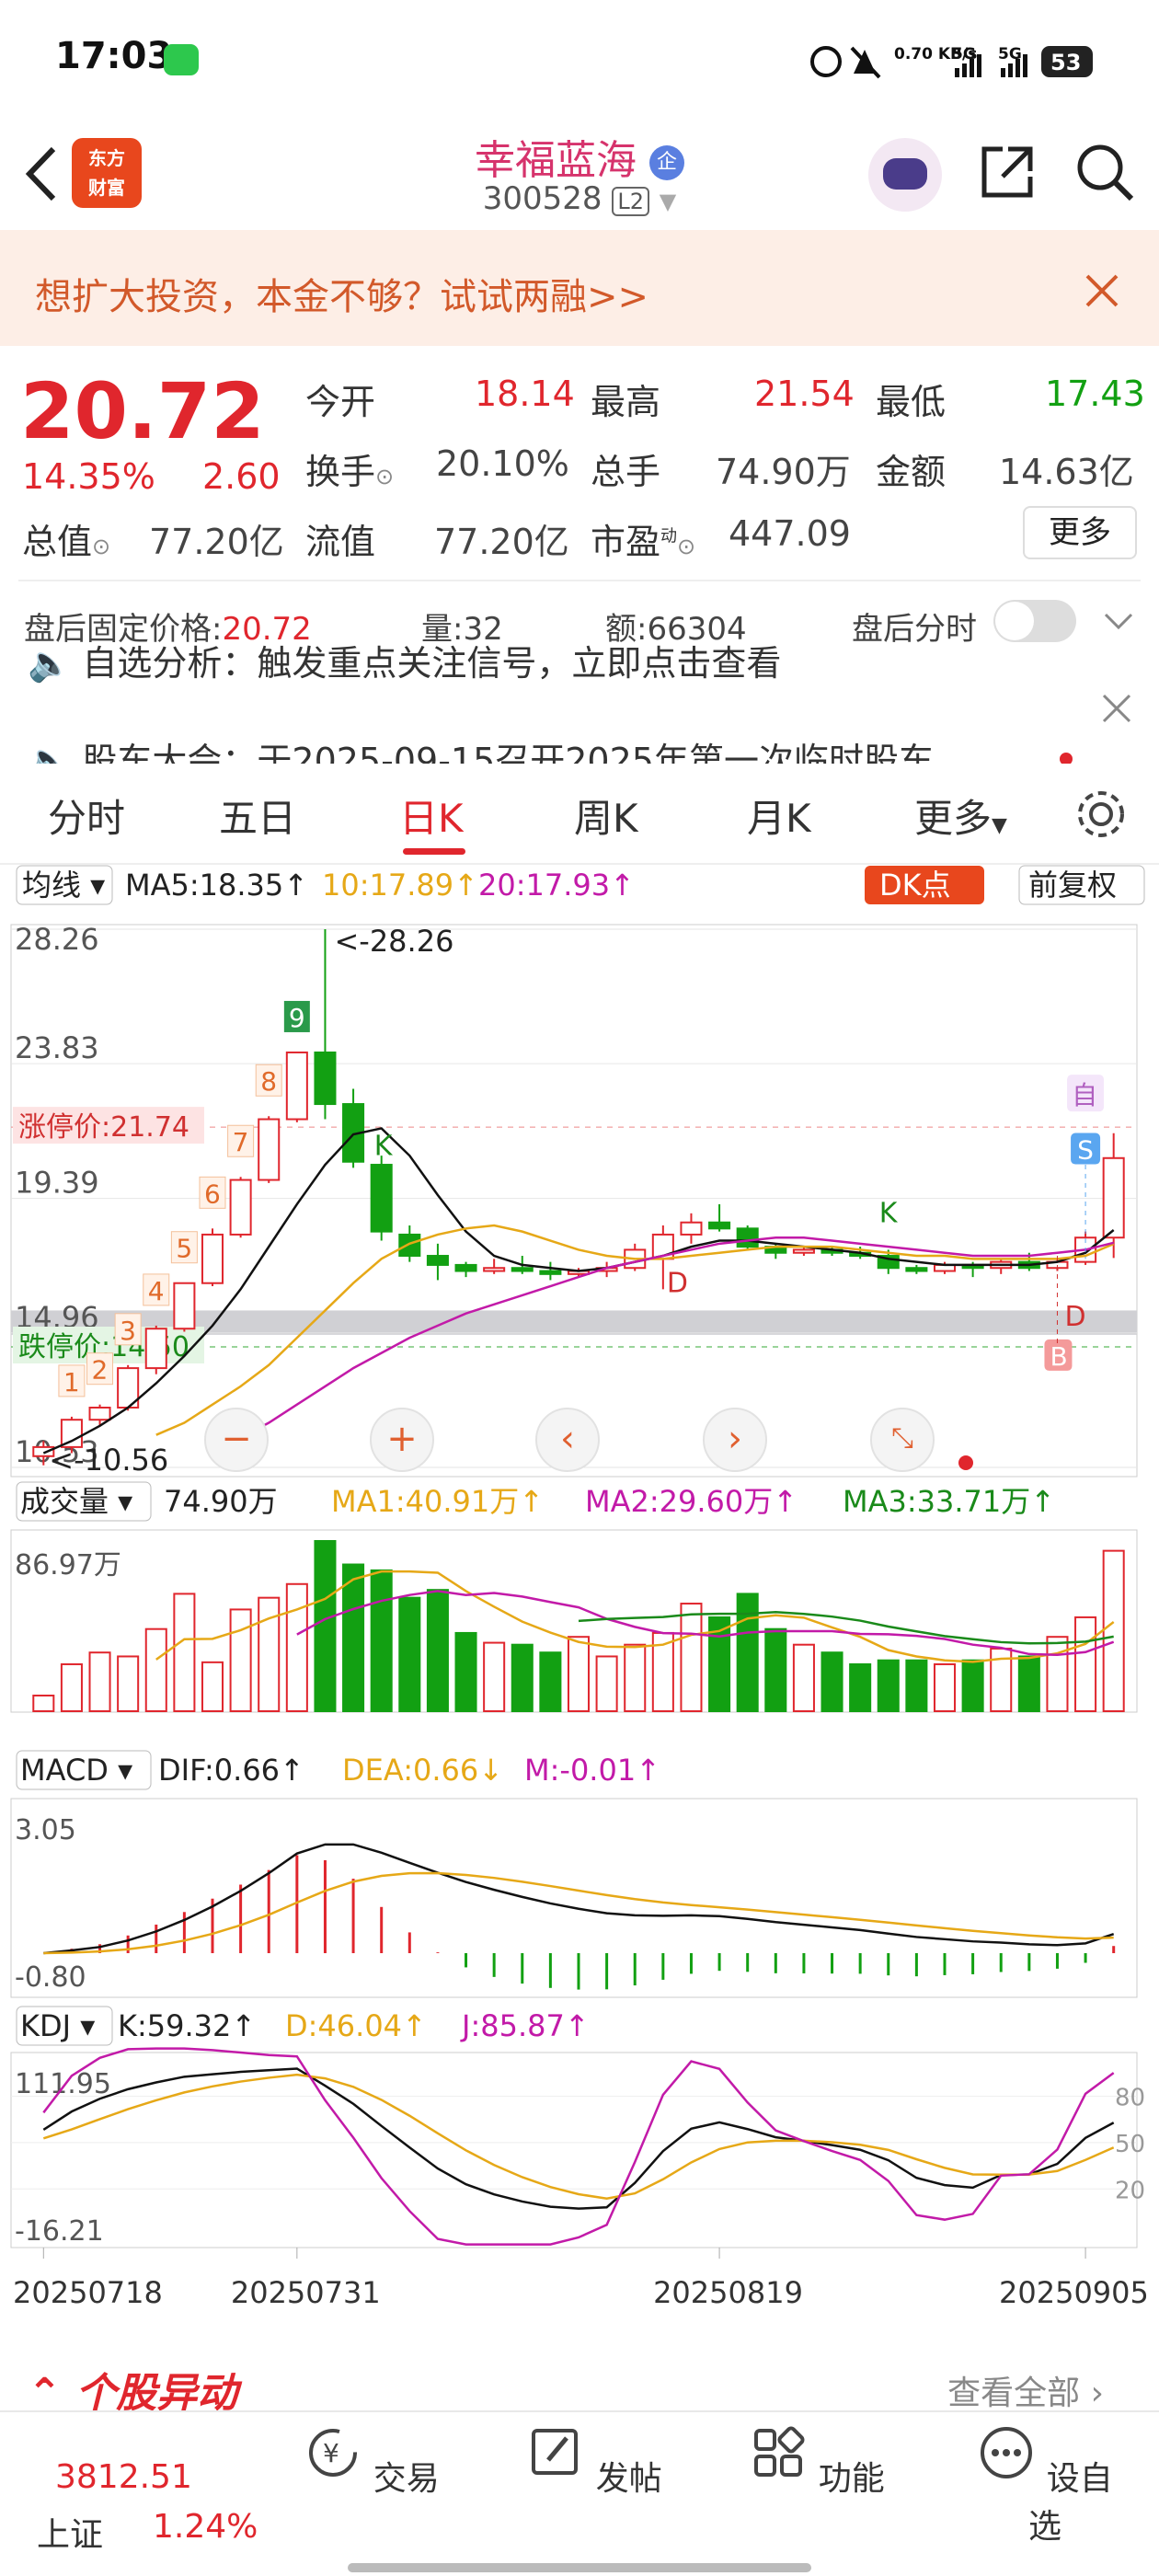 The image size is (1159, 2576). Describe the element at coordinates (59, 2231) in the screenshot. I see `kdj-ybot: -16.21` at that location.